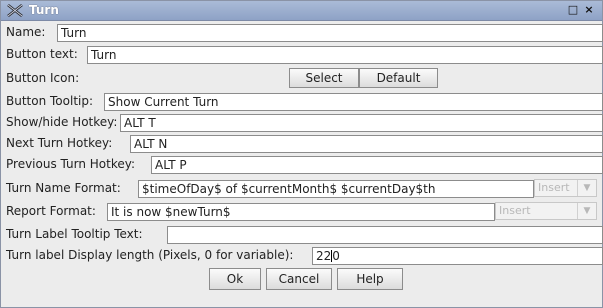 The image size is (603, 308). I want to click on default-icon-button: Default, so click(398, 78).